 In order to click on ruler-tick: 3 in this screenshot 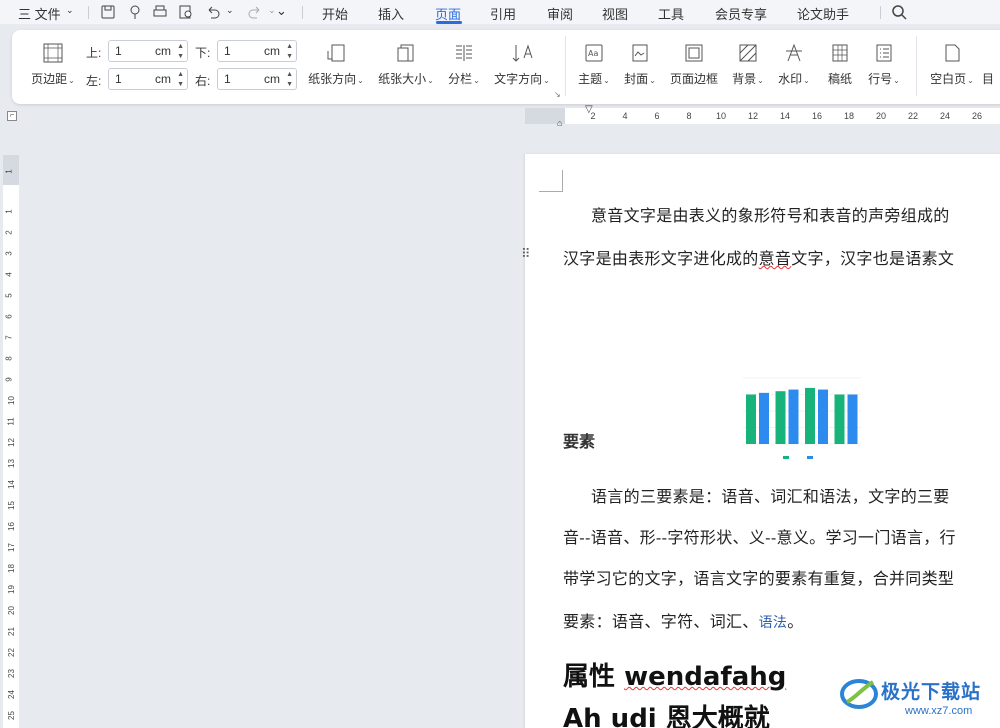, I will do `click(9, 253)`.